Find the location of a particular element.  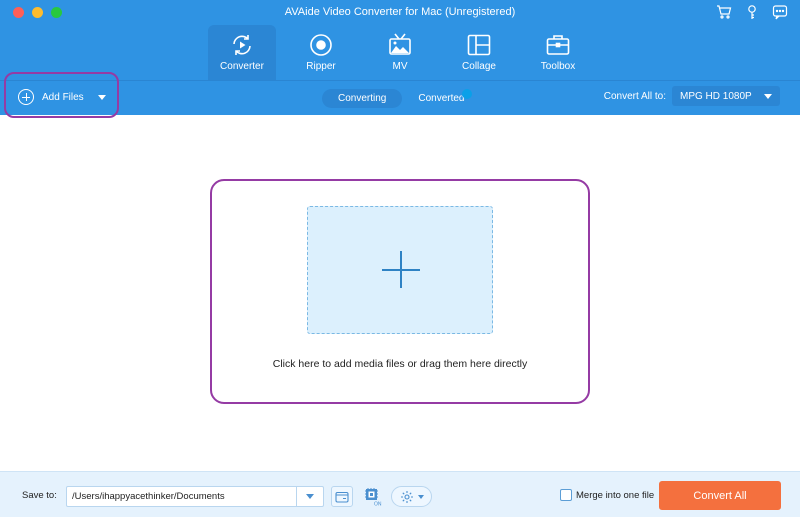

main-nav: Converter Ripper MV Collage Toolbox is located at coordinates (405, 52).